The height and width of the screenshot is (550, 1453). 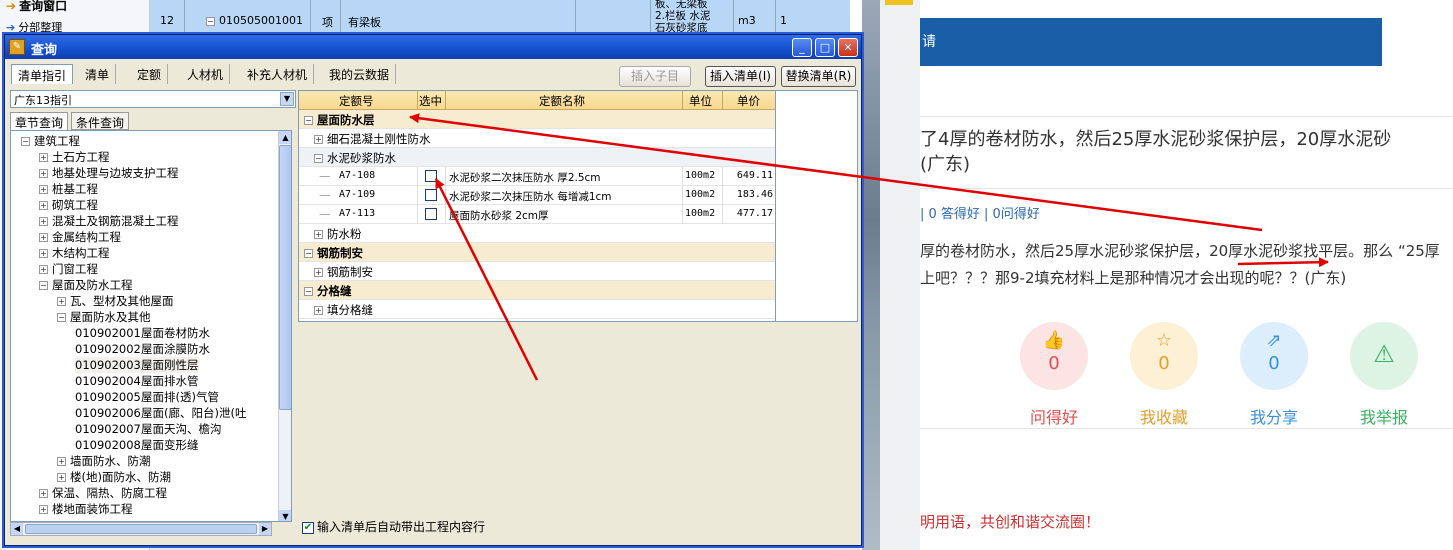 I want to click on arrow-to-leveling-layer, so click(x=1283, y=262).